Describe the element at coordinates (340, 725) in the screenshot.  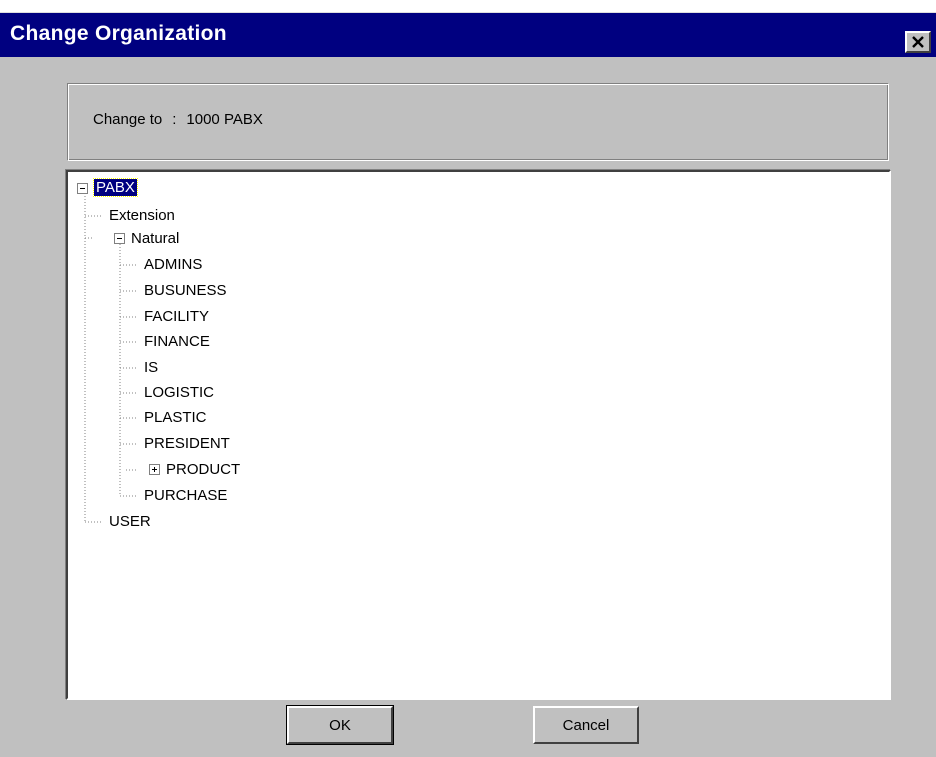
I see `ok-button: OK` at that location.